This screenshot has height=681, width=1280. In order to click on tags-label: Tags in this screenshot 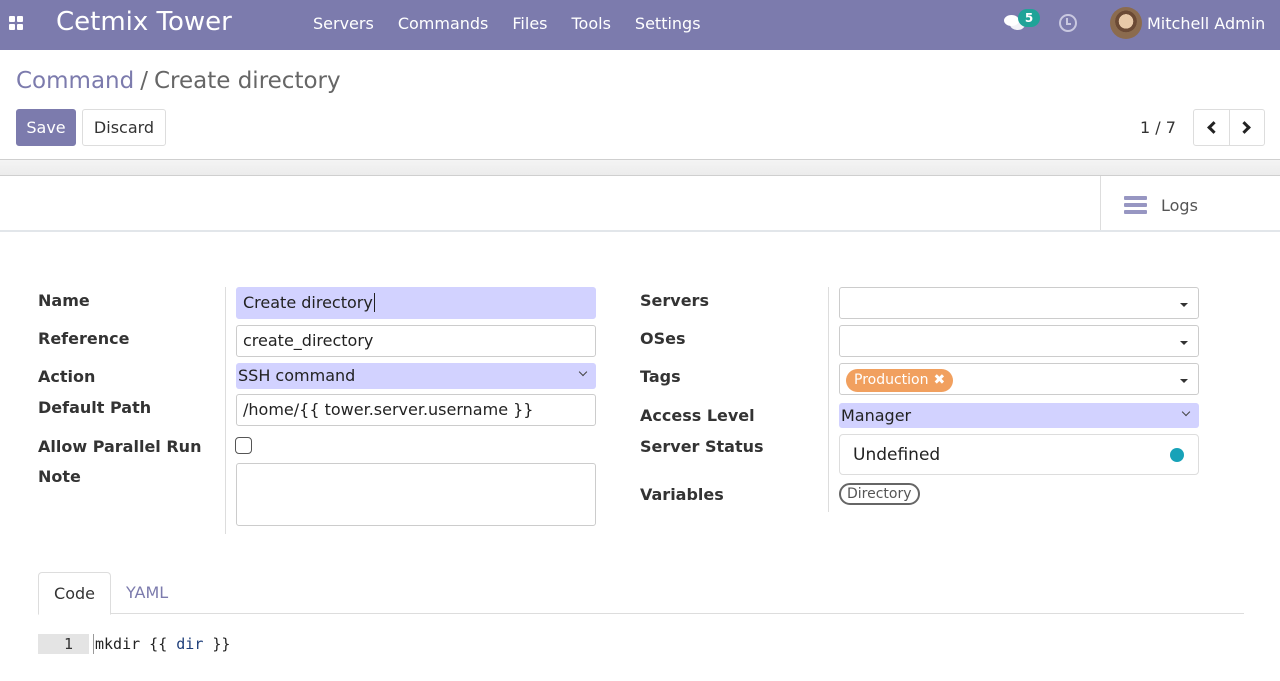, I will do `click(660, 376)`.